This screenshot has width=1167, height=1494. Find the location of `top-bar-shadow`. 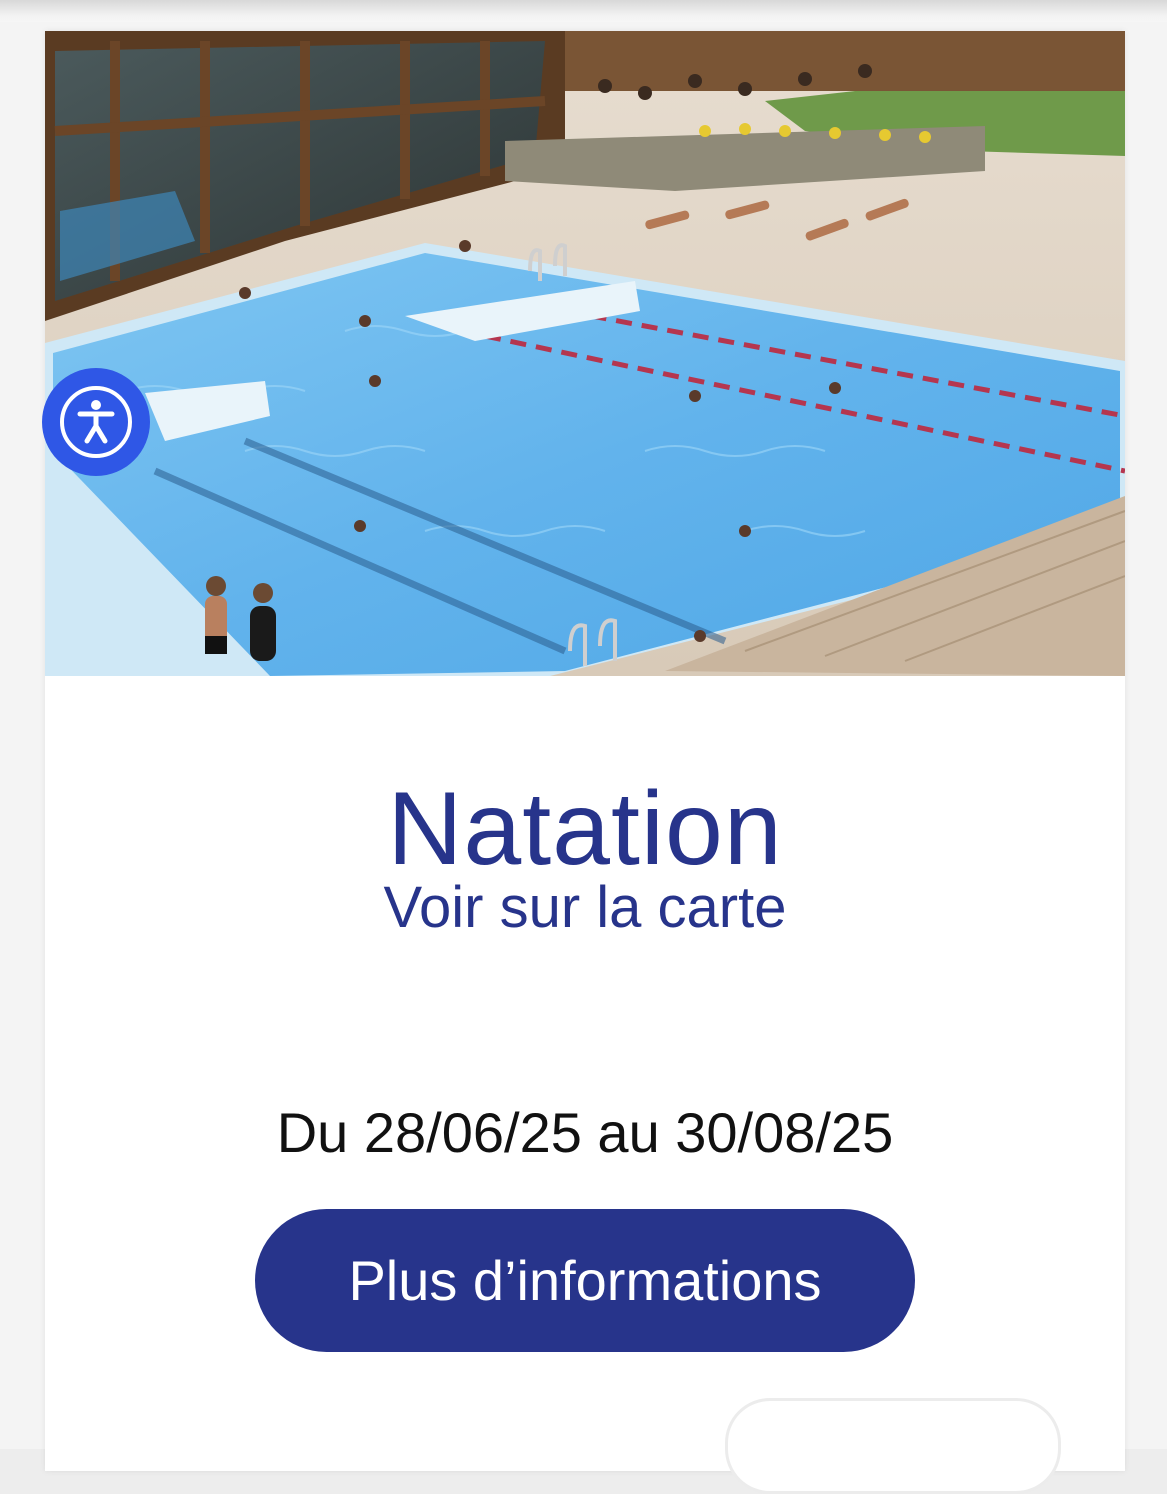

top-bar-shadow is located at coordinates (583, 11).